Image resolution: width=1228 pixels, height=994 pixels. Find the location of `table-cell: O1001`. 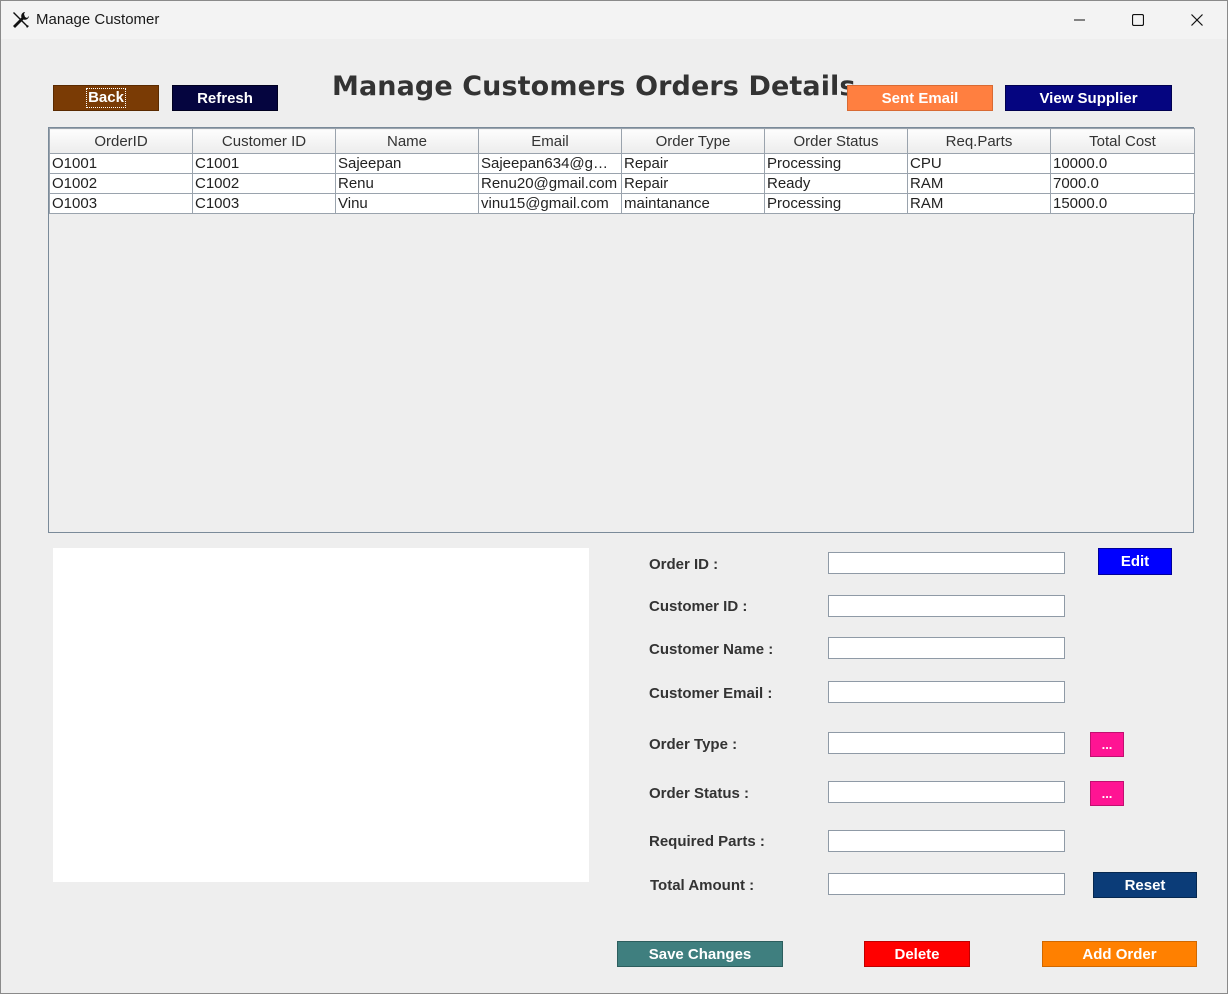

table-cell: O1001 is located at coordinates (121, 163).